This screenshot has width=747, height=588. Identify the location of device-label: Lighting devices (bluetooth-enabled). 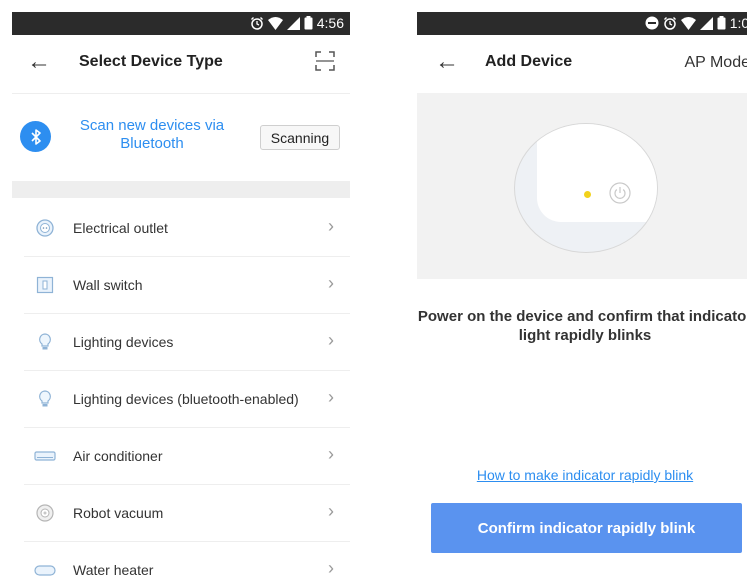
(186, 399).